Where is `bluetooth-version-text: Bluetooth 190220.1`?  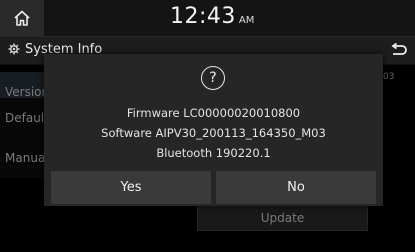
bluetooth-version-text: Bluetooth 190220.1 is located at coordinates (213, 153).